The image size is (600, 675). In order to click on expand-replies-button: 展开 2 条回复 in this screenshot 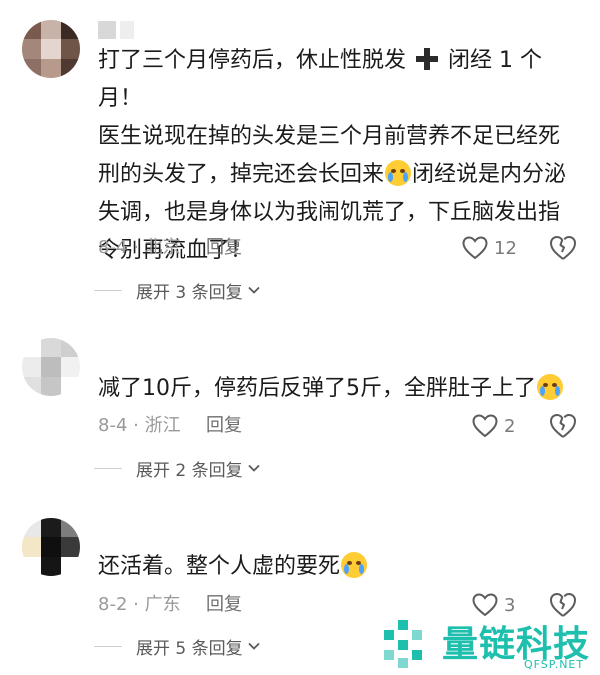, I will do `click(177, 468)`.